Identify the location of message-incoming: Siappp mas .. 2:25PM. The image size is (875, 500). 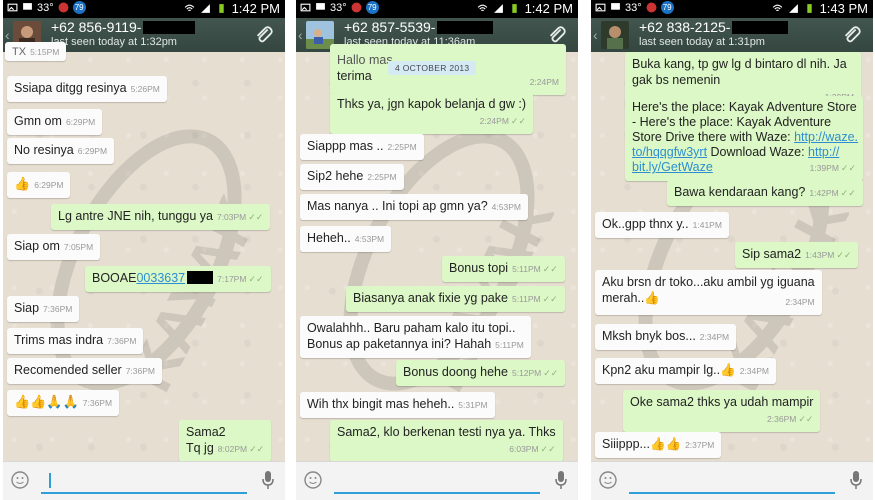
(362, 147).